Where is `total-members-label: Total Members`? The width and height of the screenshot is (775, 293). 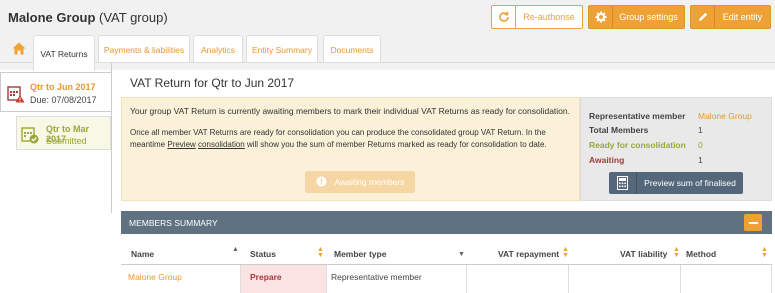
total-members-label: Total Members is located at coordinates (619, 130).